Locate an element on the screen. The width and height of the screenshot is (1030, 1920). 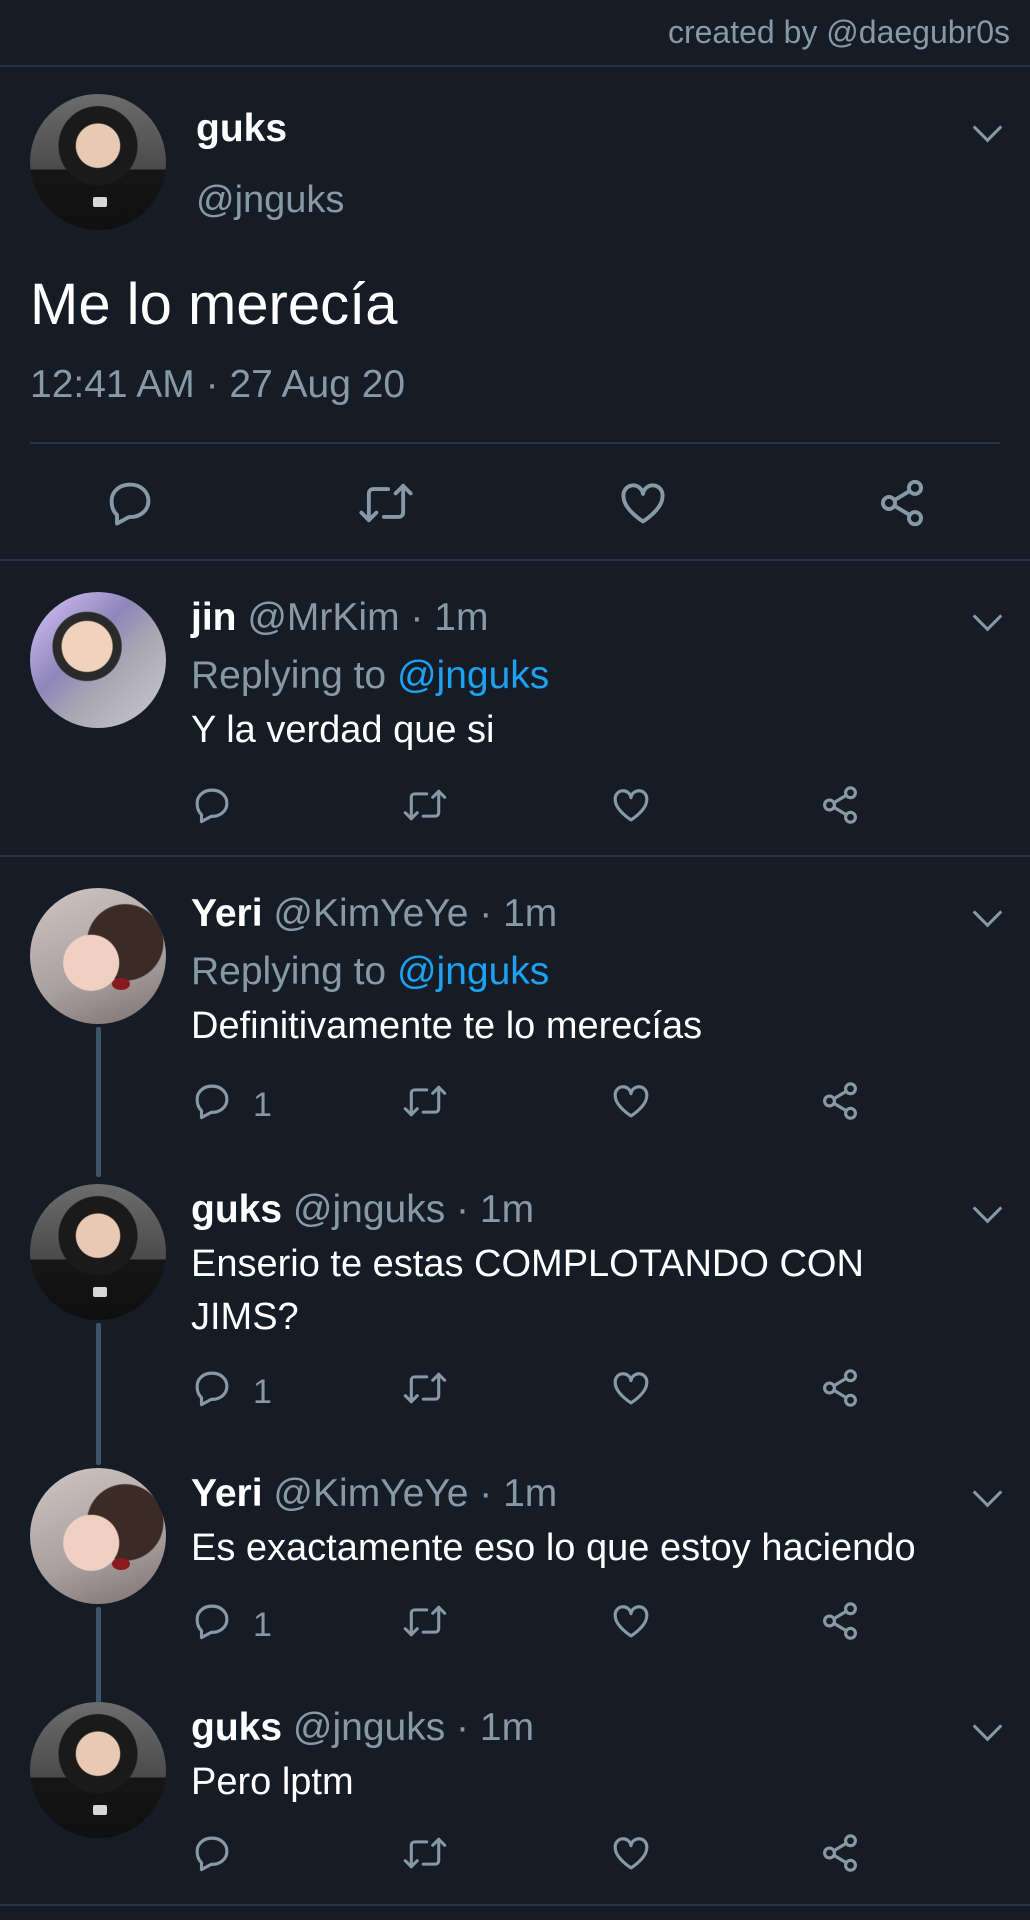
reply-text: Es exactamente eso lo que estoy haciendo is located at coordinates (553, 1548).